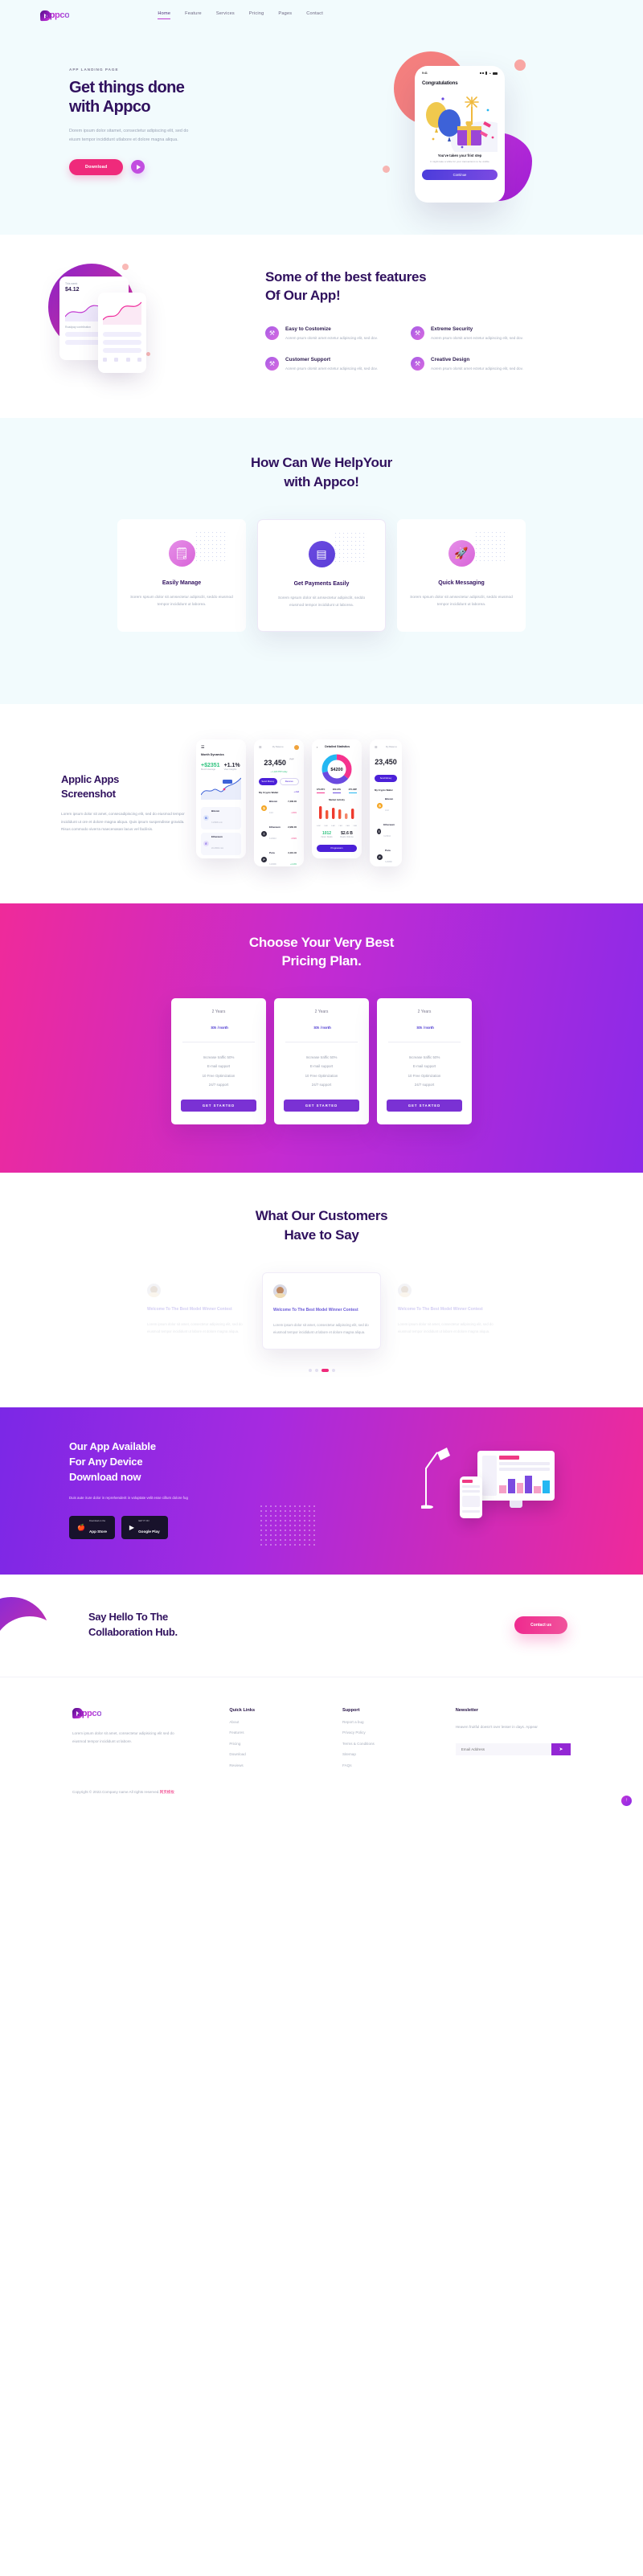 This screenshot has width=643, height=2576. Describe the element at coordinates (626, 1800) in the screenshot. I see `scroll-to-top-button: ↑` at that location.